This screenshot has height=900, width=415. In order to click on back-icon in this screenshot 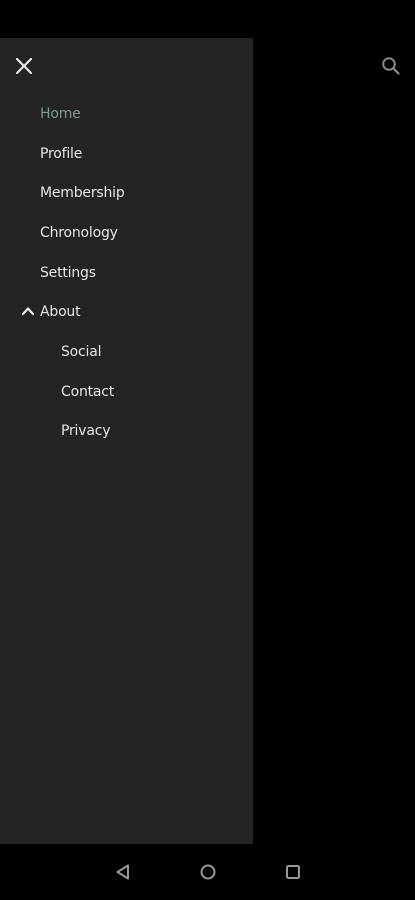, I will do `click(122, 872)`.